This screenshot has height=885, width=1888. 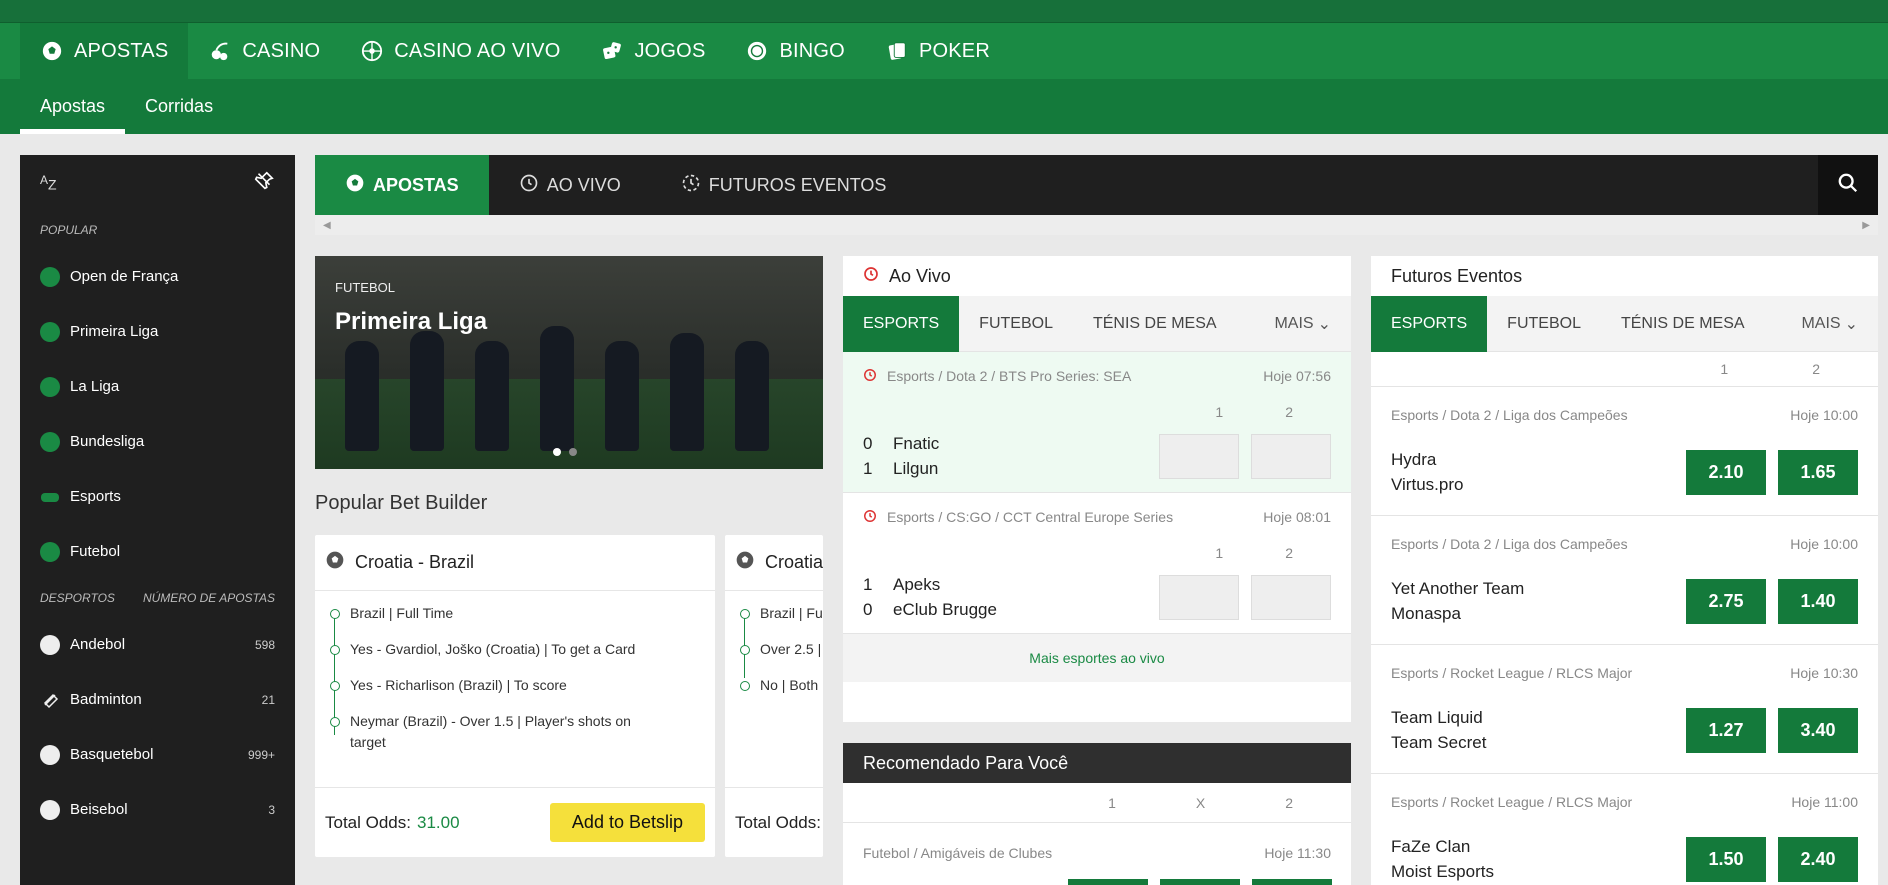 What do you see at coordinates (73, 106) in the screenshot?
I see `subnav-apostas: Apostas` at bounding box center [73, 106].